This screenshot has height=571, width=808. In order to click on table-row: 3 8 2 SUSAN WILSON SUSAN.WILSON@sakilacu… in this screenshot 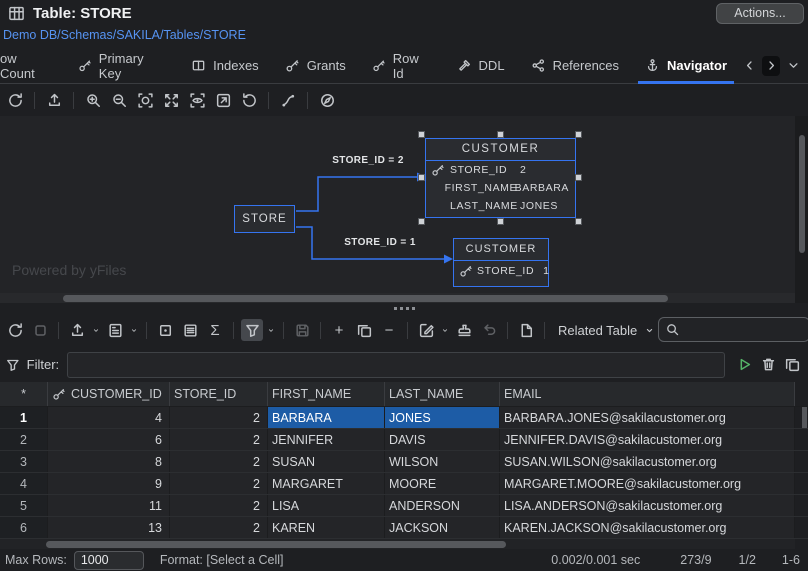, I will do `click(404, 462)`.